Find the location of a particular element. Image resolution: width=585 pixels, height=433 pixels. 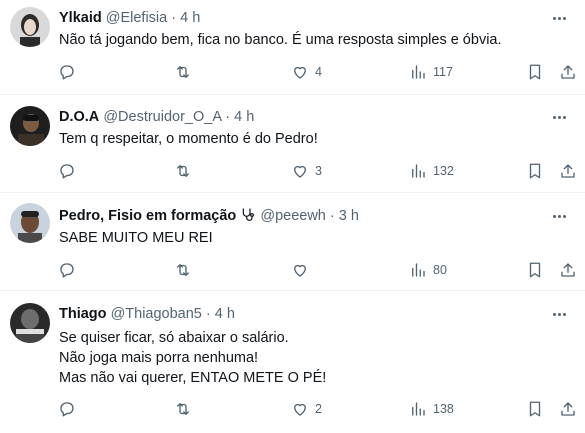

views-button: 117 is located at coordinates (431, 72).